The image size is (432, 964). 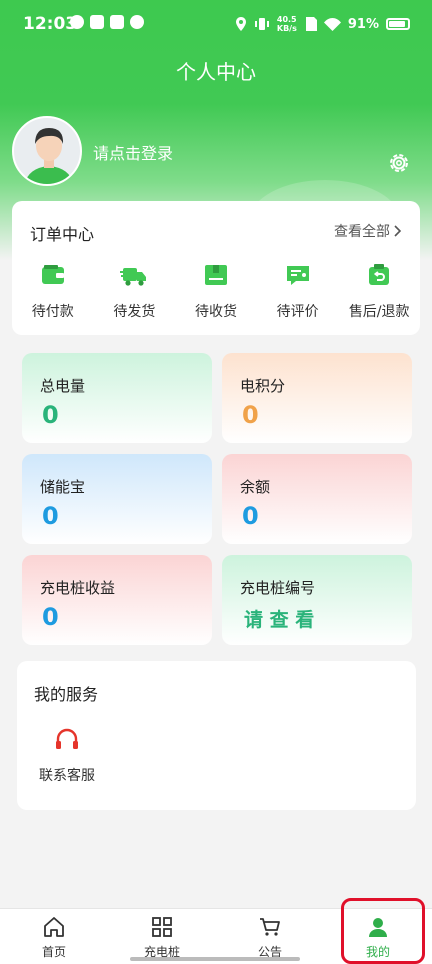 What do you see at coordinates (311, 24) in the screenshot?
I see `sim-off-icon` at bounding box center [311, 24].